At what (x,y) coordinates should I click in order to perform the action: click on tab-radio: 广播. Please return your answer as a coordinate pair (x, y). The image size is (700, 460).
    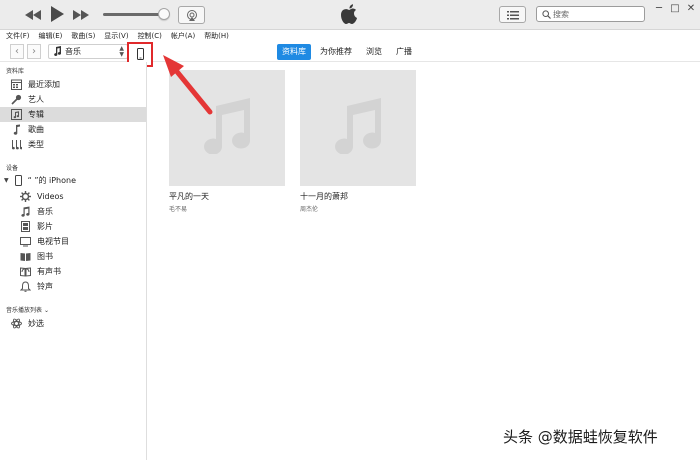
    Looking at the image, I should click on (404, 52).